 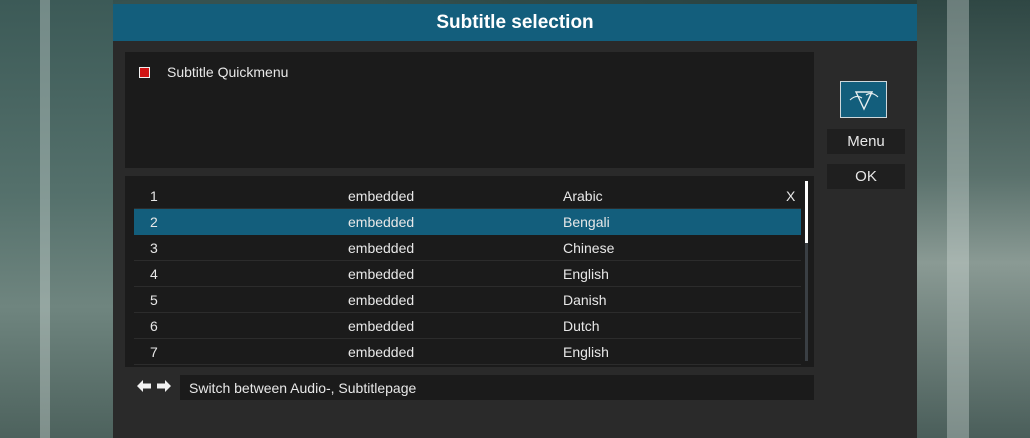 I want to click on hint-arrows, so click(x=154, y=386).